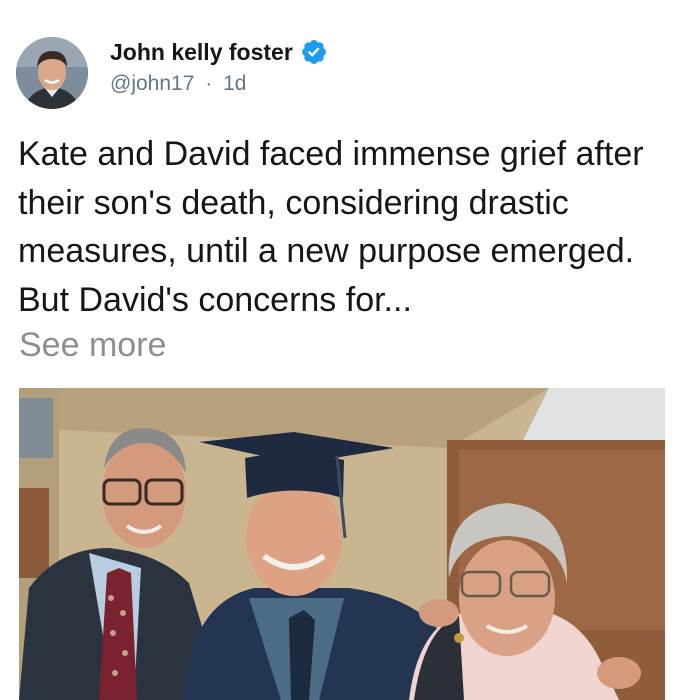 The width and height of the screenshot is (700, 700). Describe the element at coordinates (314, 52) in the screenshot. I see `verified-badge-icon` at that location.